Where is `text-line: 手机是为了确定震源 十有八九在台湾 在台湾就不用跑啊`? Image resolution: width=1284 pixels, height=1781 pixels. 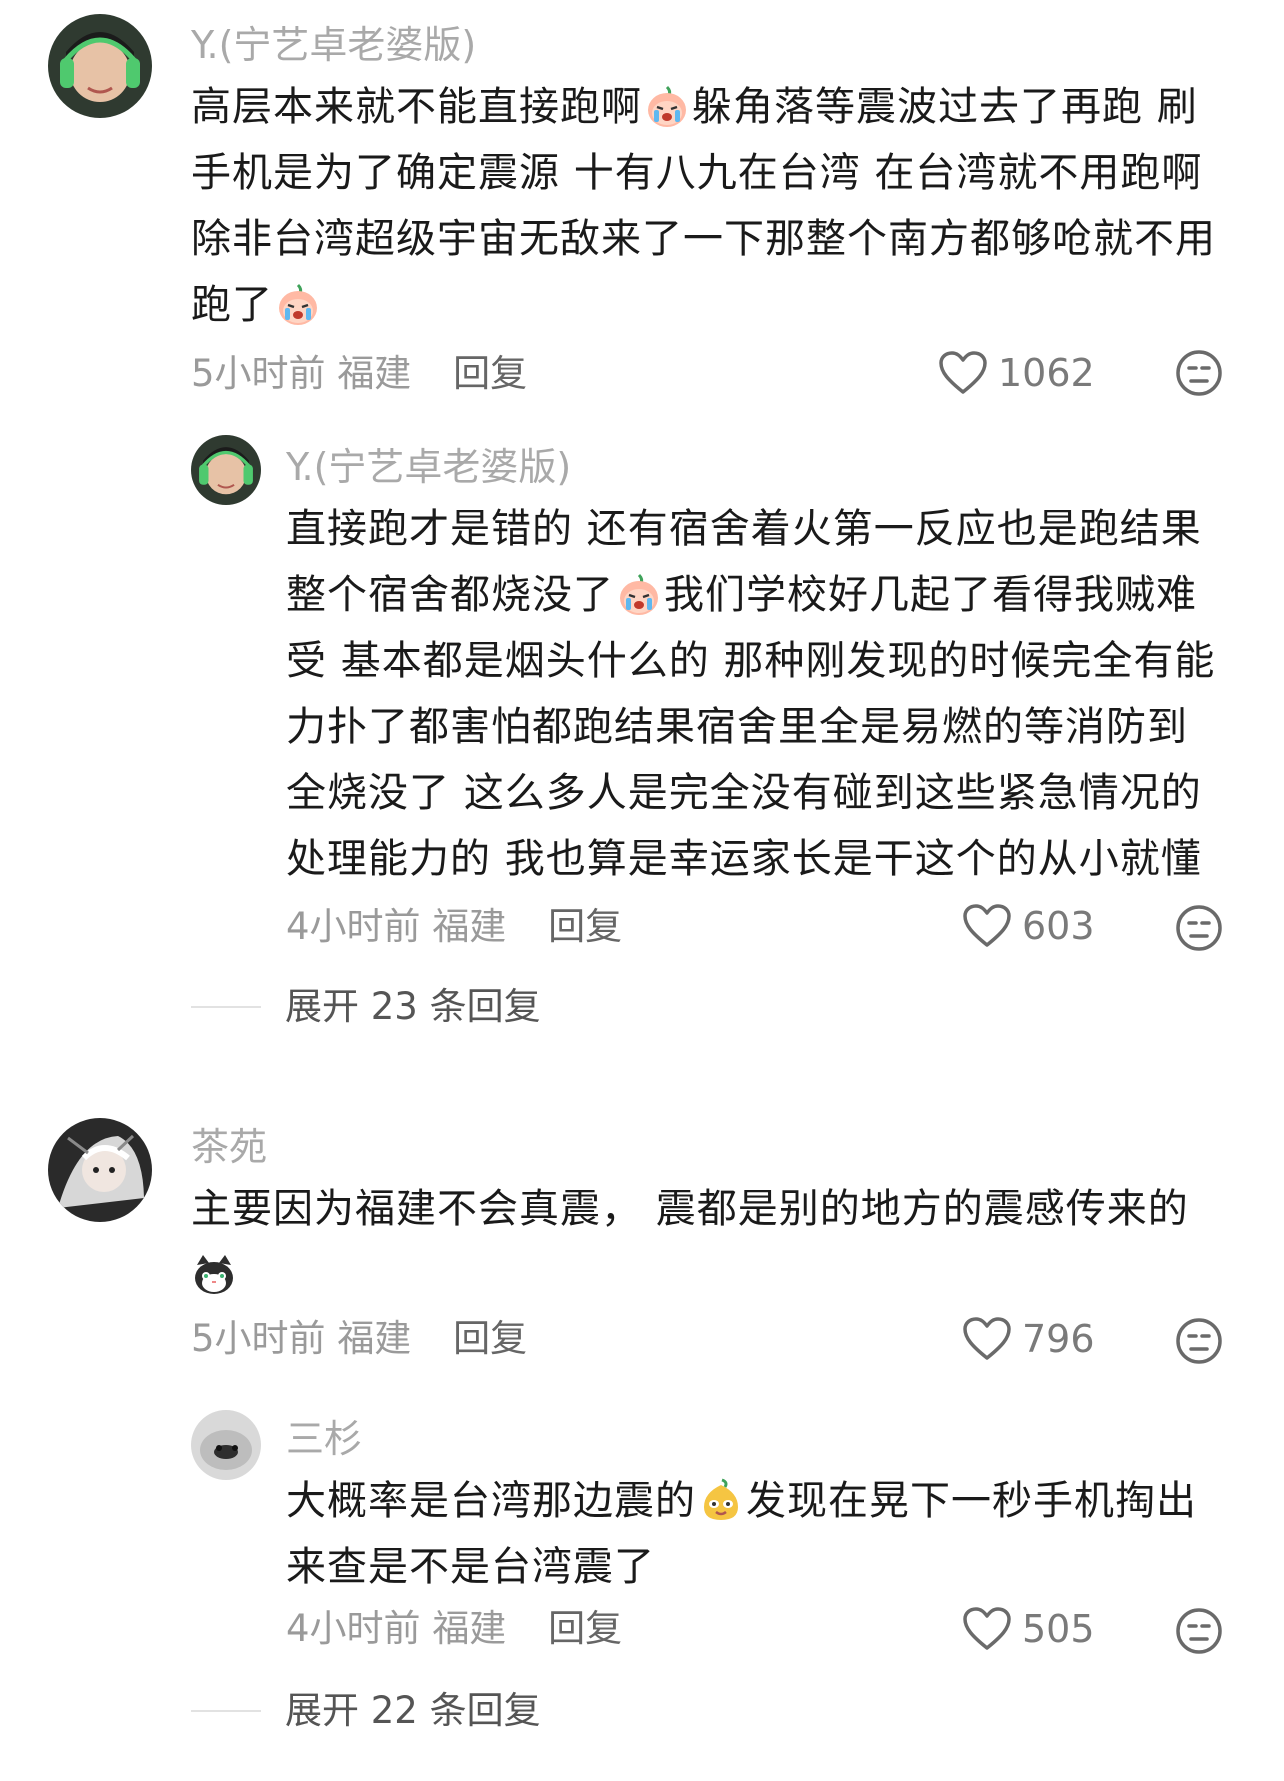
text-line: 手机是为了确定震源 十有八九在台湾 在台湾就不用跑啊 is located at coordinates (703, 173).